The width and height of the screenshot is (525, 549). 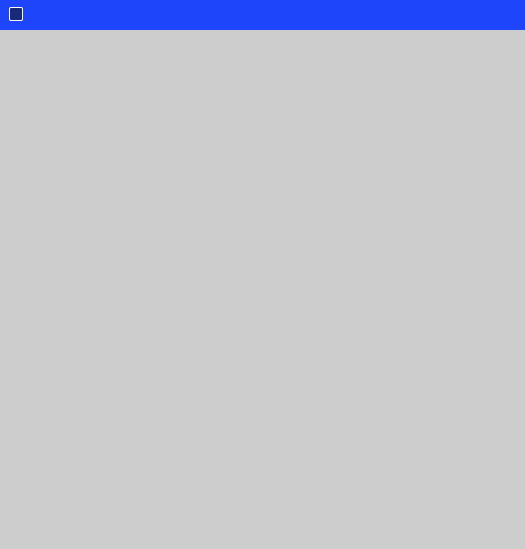 What do you see at coordinates (501, 15) in the screenshot?
I see `close-button` at bounding box center [501, 15].